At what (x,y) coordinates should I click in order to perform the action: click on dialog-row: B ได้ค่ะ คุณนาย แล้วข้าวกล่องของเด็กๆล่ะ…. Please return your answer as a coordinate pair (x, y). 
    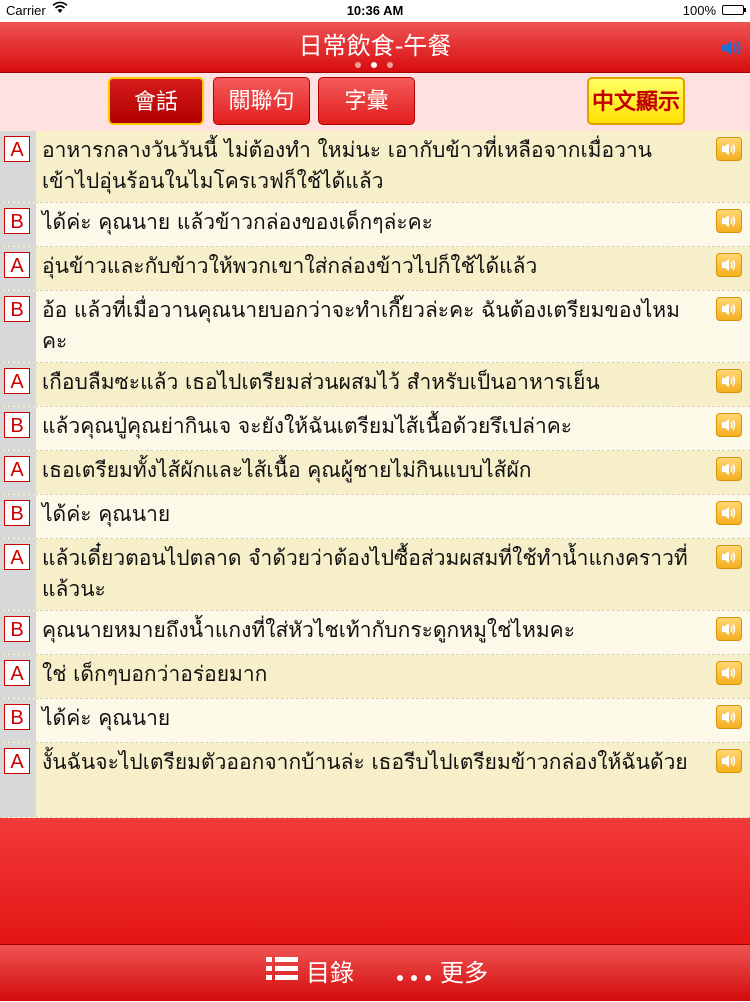
    Looking at the image, I should click on (375, 225).